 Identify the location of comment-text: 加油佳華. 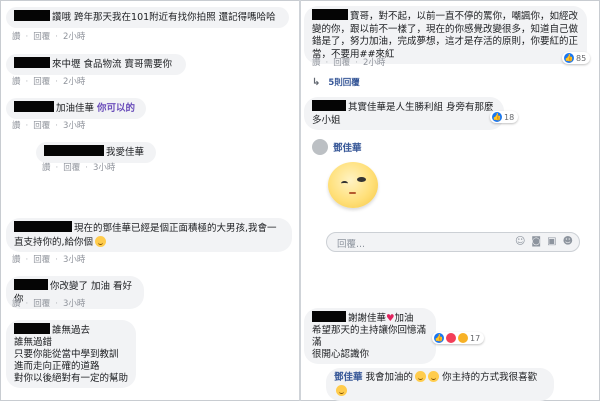
(75, 108).